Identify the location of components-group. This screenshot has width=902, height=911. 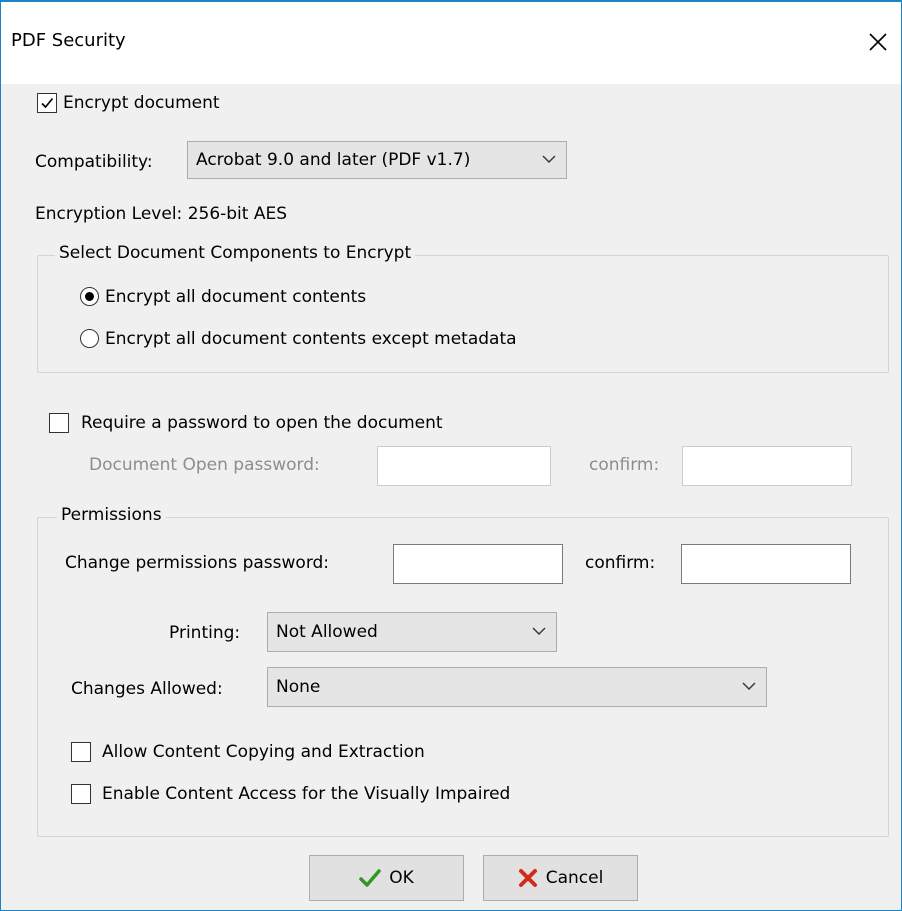
(463, 314).